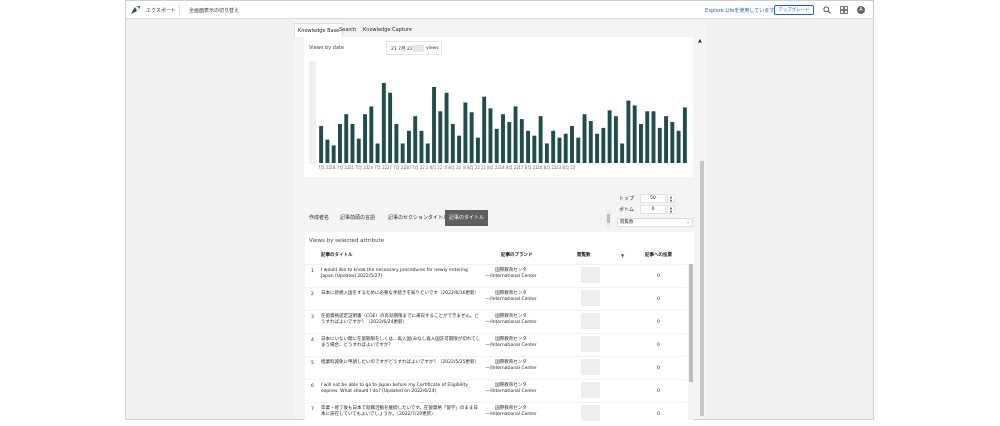  What do you see at coordinates (312, 294) in the screenshot?
I see `row-number: 2` at bounding box center [312, 294].